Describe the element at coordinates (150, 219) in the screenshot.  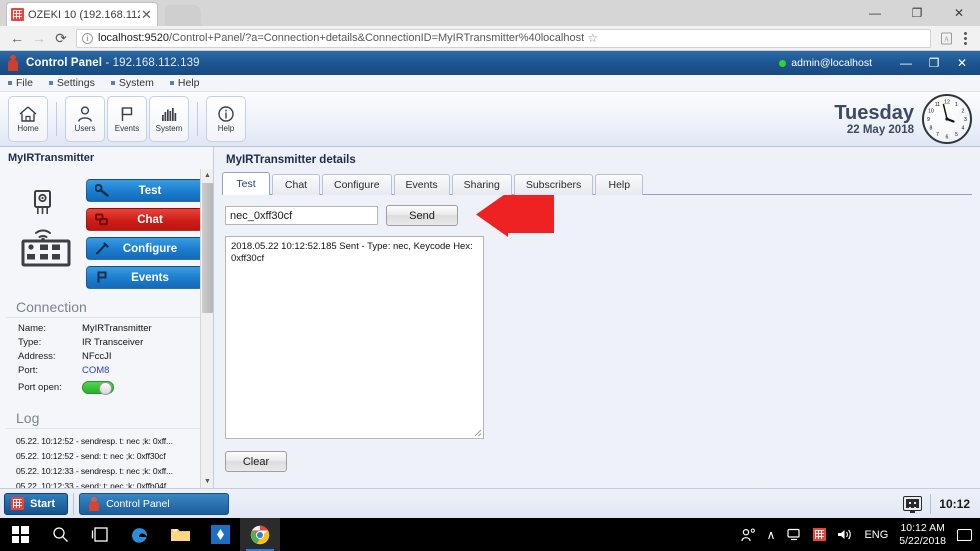
I see `sidebar-chat-label: Chat` at that location.